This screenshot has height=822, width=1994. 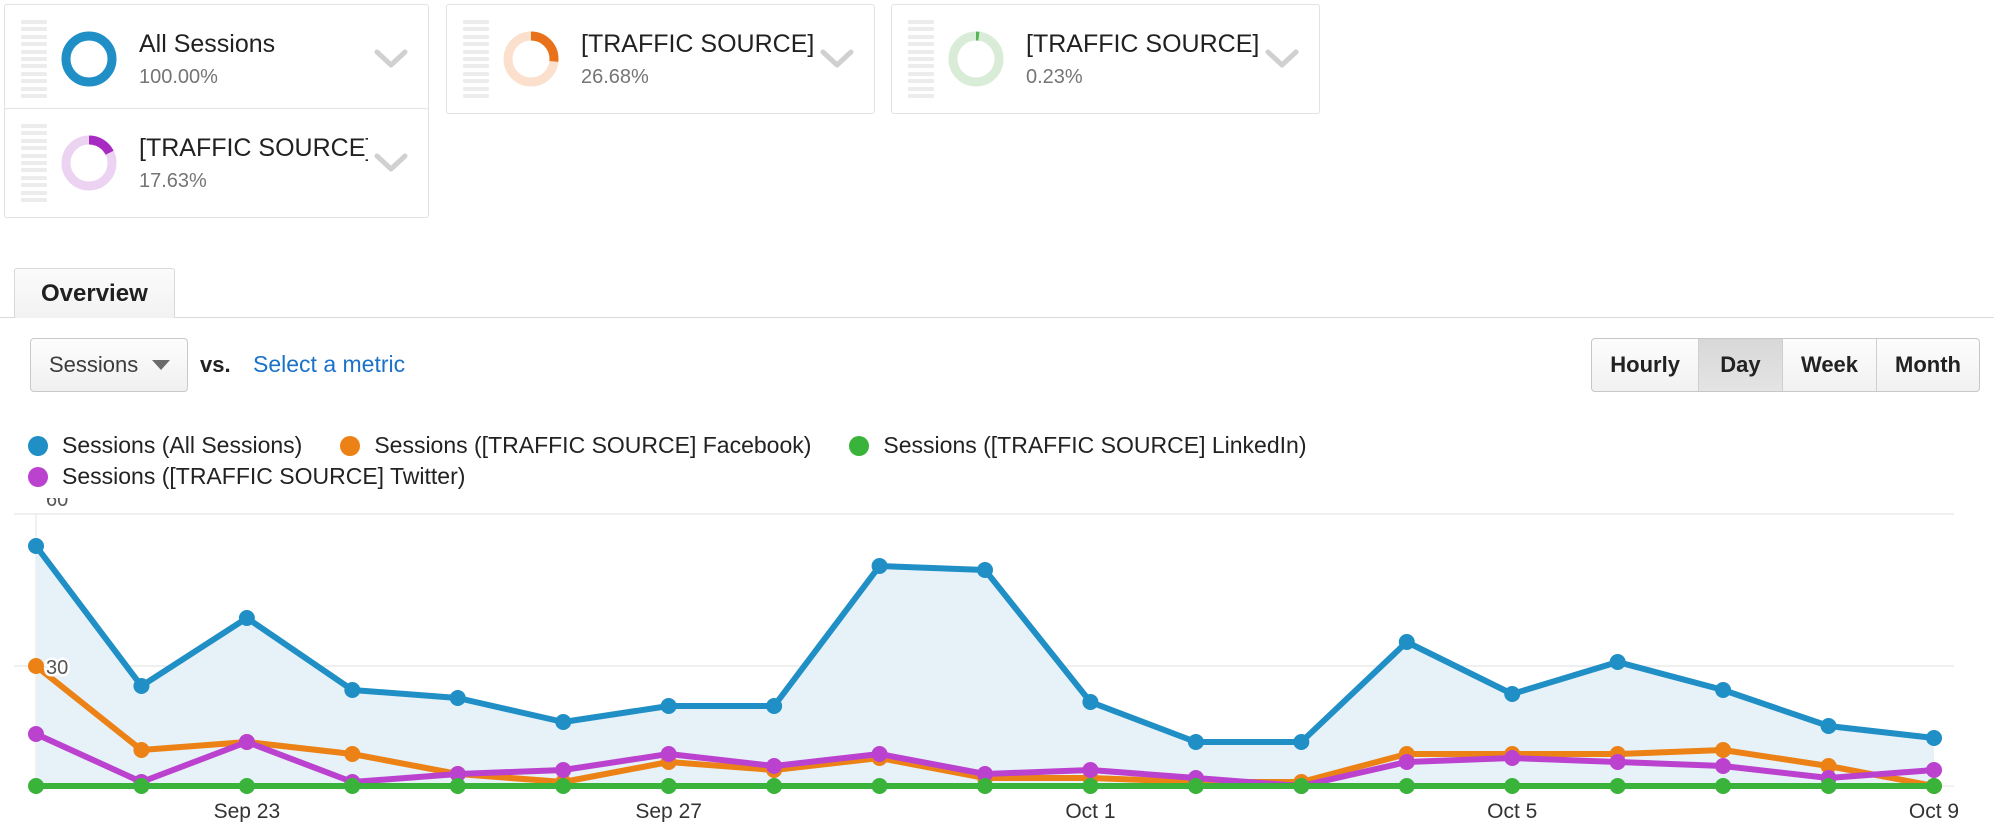 I want to click on granularity-week-button: Week, so click(x=1830, y=365).